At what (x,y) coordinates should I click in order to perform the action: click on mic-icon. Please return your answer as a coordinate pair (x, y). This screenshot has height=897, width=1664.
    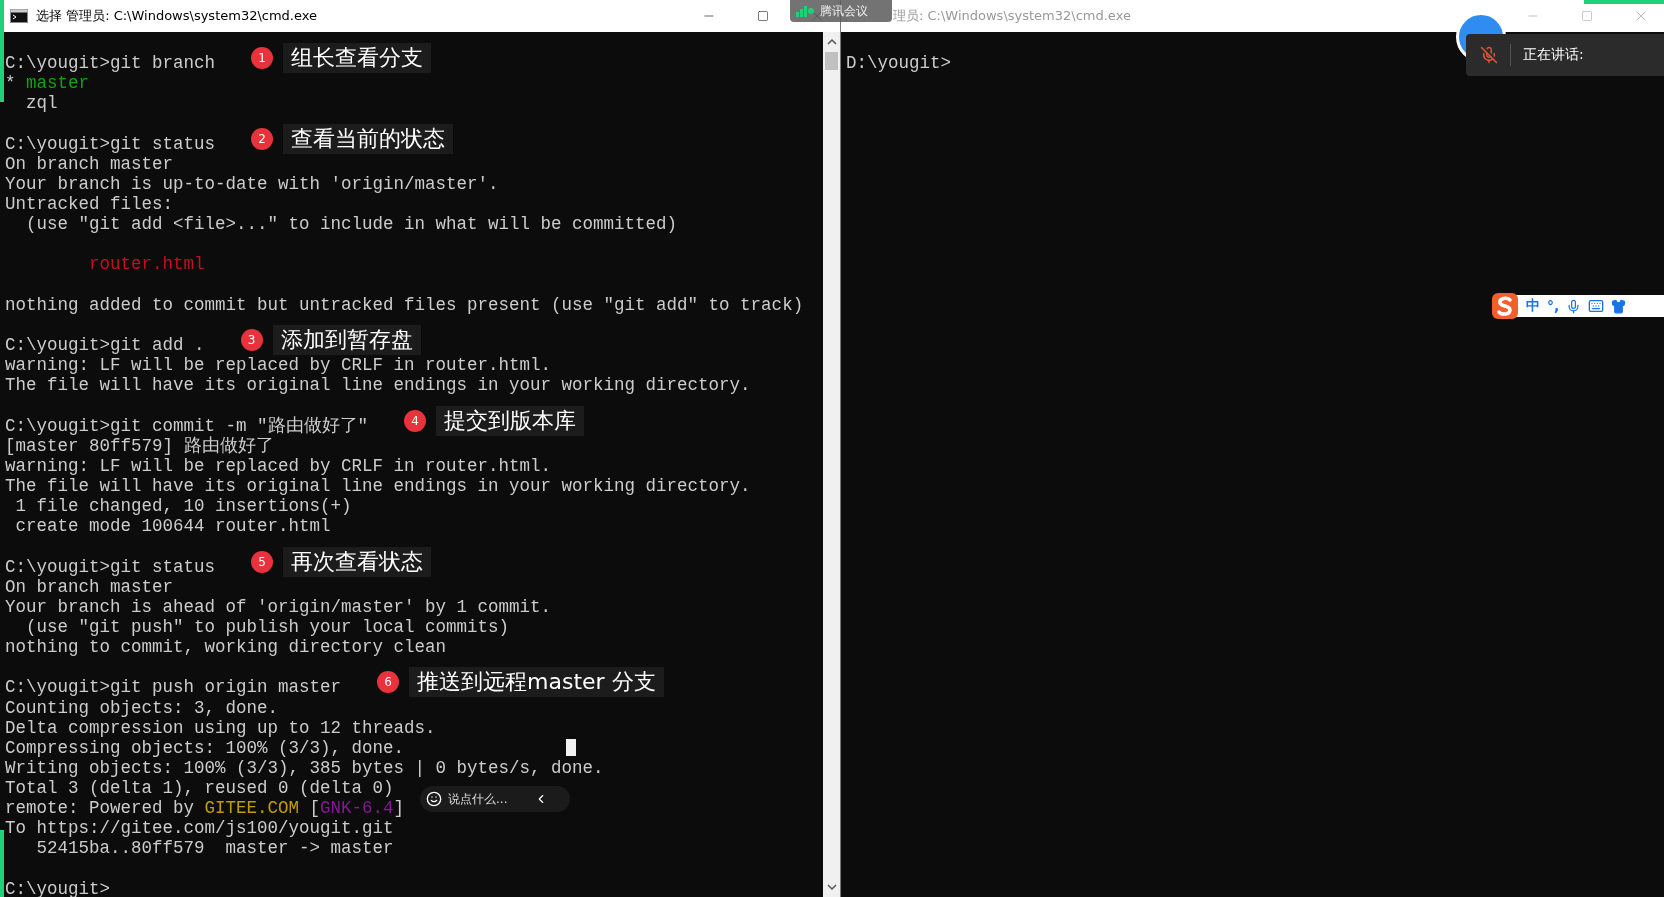
    Looking at the image, I should click on (1574, 306).